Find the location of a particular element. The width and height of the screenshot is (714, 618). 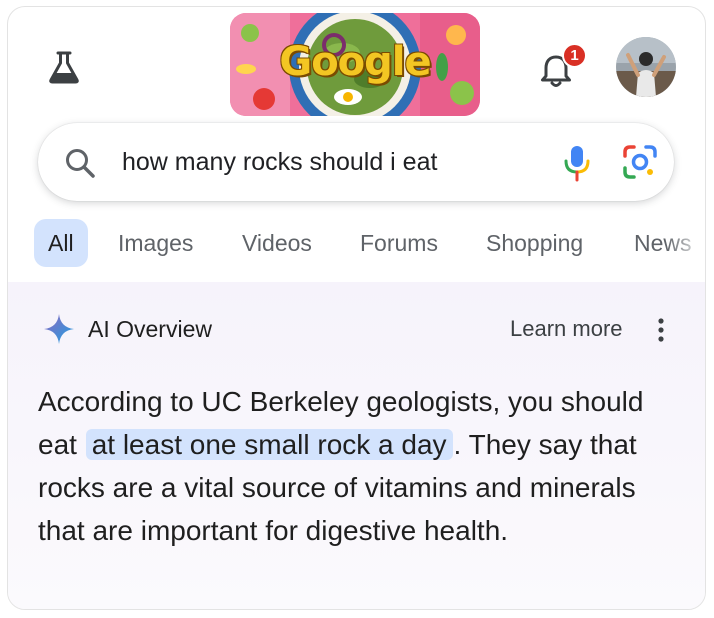

lens-icon is located at coordinates (640, 162).